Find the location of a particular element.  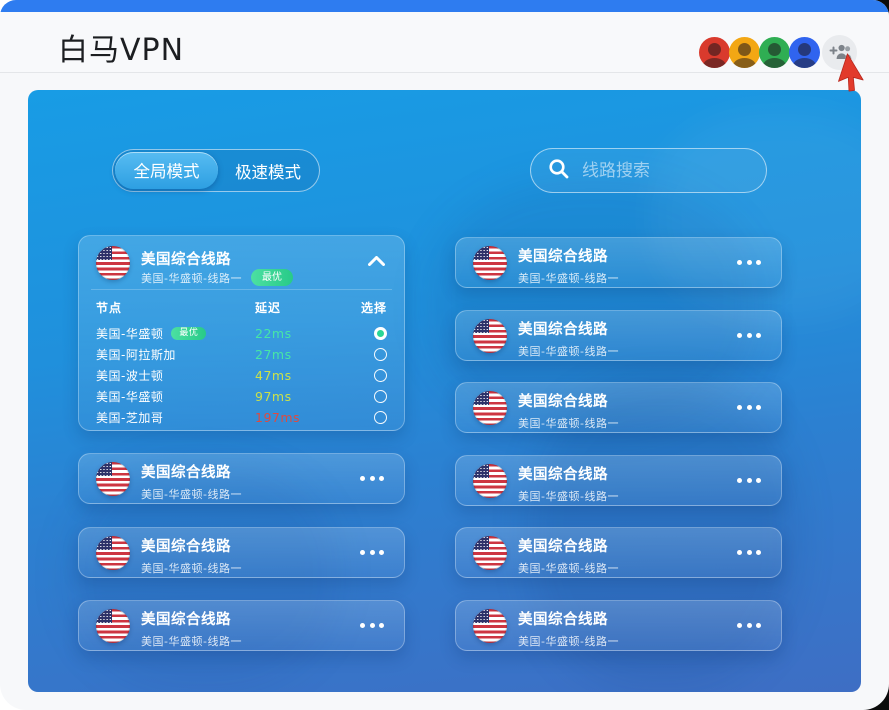

search-icon is located at coordinates (559, 171).